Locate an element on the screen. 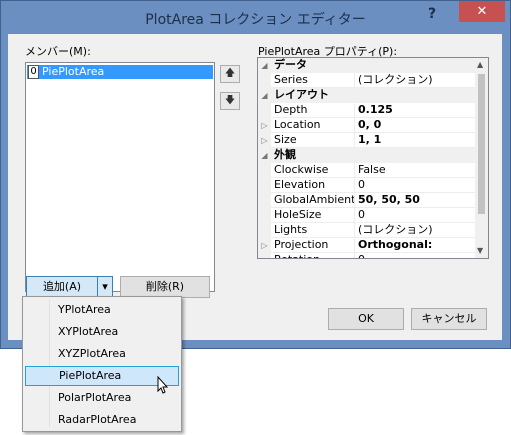 The height and width of the screenshot is (435, 511). remove-button-label: 削除(R) is located at coordinates (165, 286).